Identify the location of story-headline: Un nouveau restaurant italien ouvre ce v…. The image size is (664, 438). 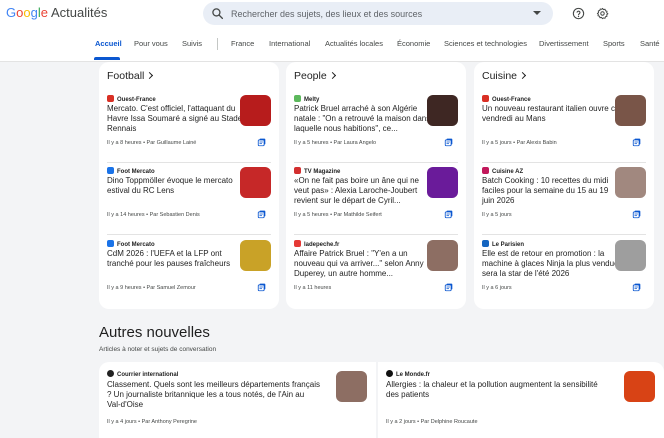
(552, 114).